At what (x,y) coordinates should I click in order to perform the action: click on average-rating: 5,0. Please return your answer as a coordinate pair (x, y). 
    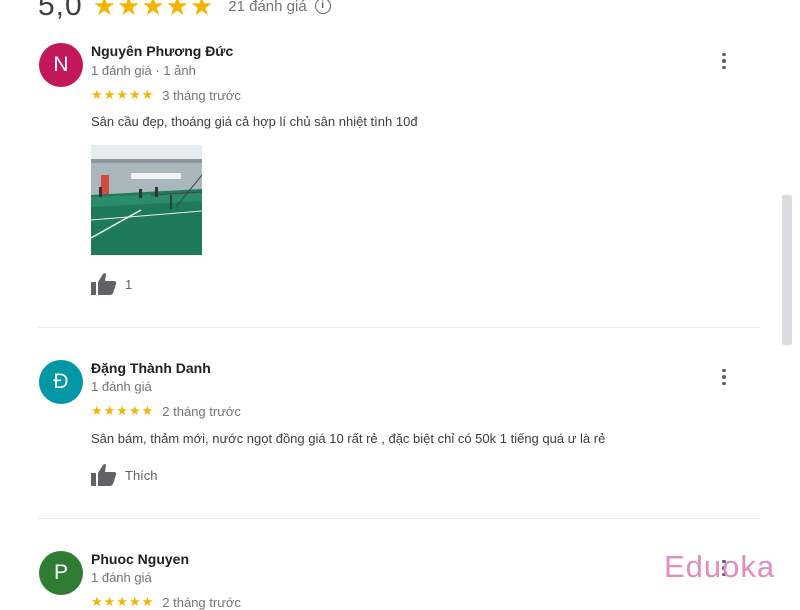
    Looking at the image, I should click on (60, 11).